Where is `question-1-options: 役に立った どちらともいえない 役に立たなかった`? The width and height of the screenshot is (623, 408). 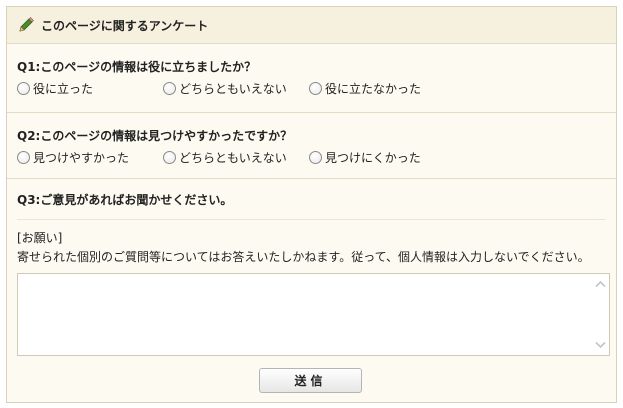 question-1-options: 役に立った どちらともいえない 役に立たなかった is located at coordinates (316, 88).